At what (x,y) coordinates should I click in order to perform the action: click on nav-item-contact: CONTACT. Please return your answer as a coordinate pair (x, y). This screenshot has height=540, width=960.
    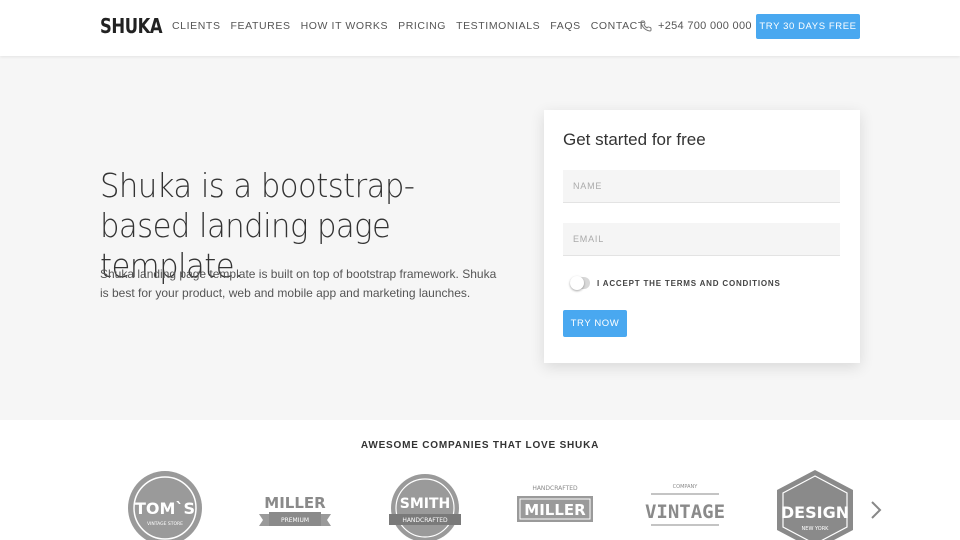
    Looking at the image, I should click on (618, 26).